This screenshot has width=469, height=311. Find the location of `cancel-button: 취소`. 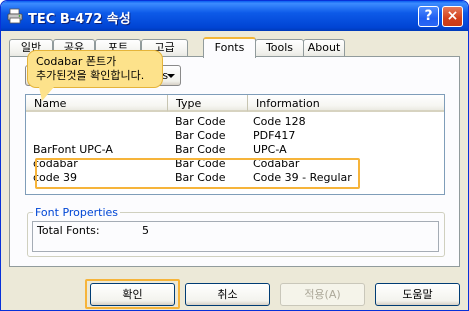

cancel-button: 취소 is located at coordinates (227, 294).